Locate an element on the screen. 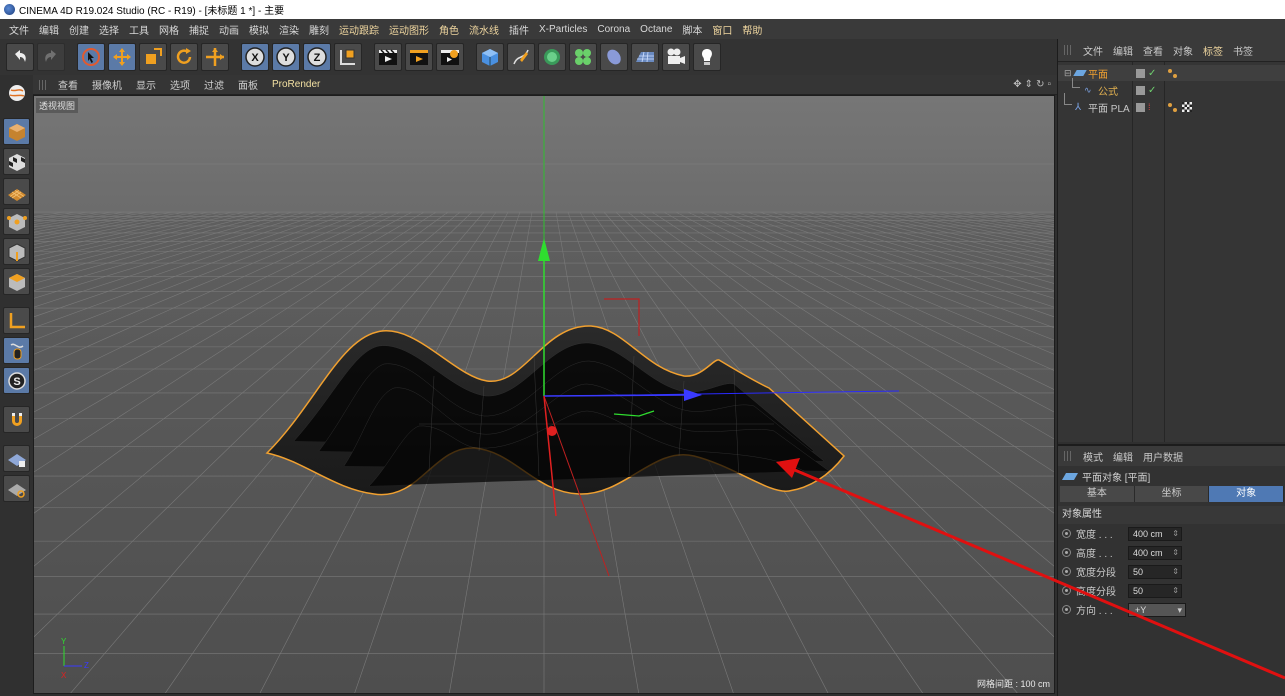 The height and width of the screenshot is (696, 1285). menu-mograph: 运动图形 is located at coordinates (409, 29).